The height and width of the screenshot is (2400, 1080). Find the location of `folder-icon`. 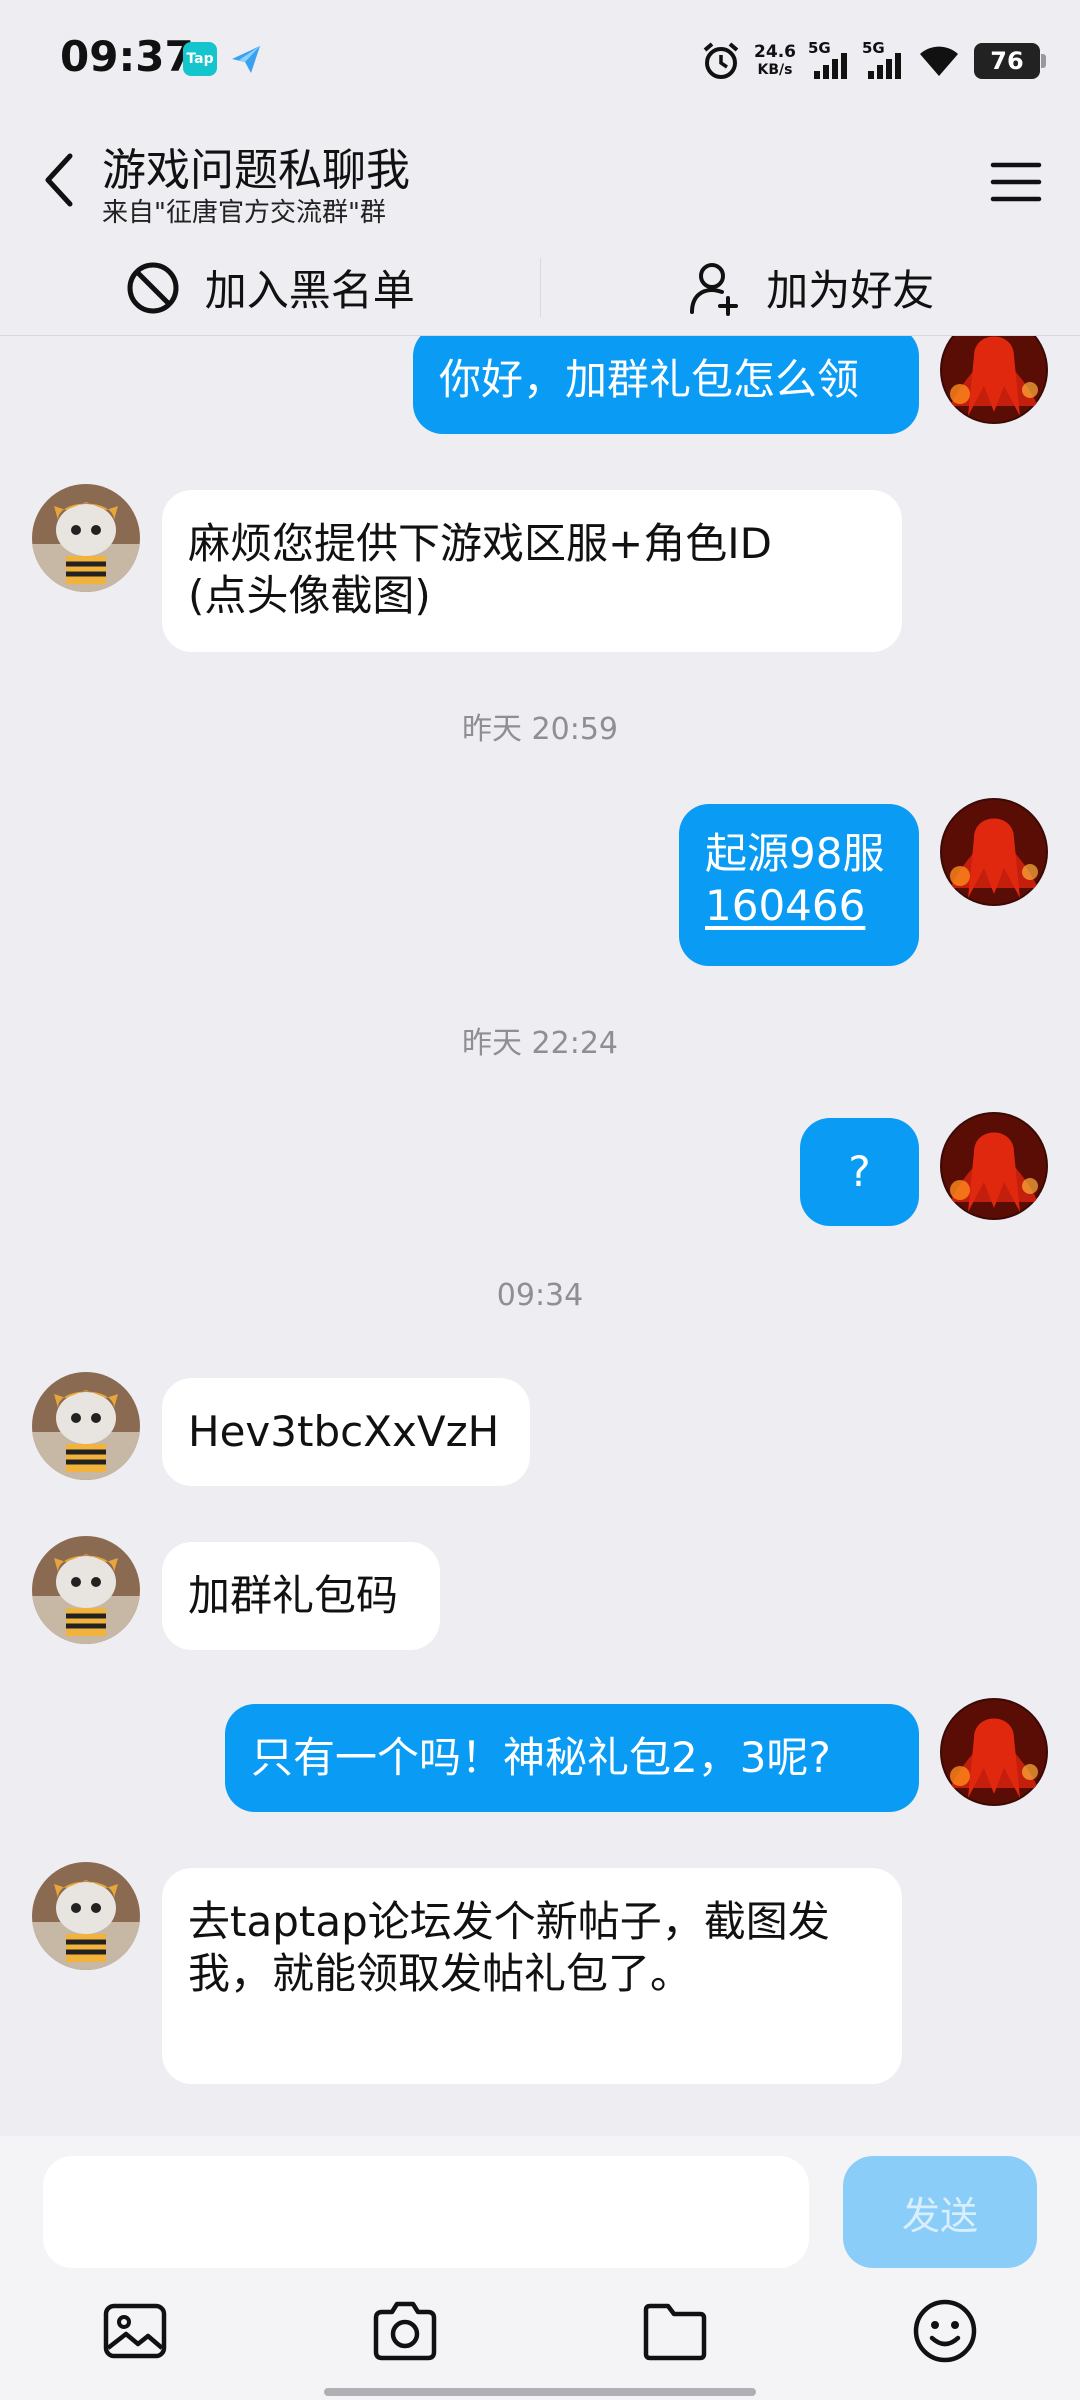

folder-icon is located at coordinates (675, 2332).